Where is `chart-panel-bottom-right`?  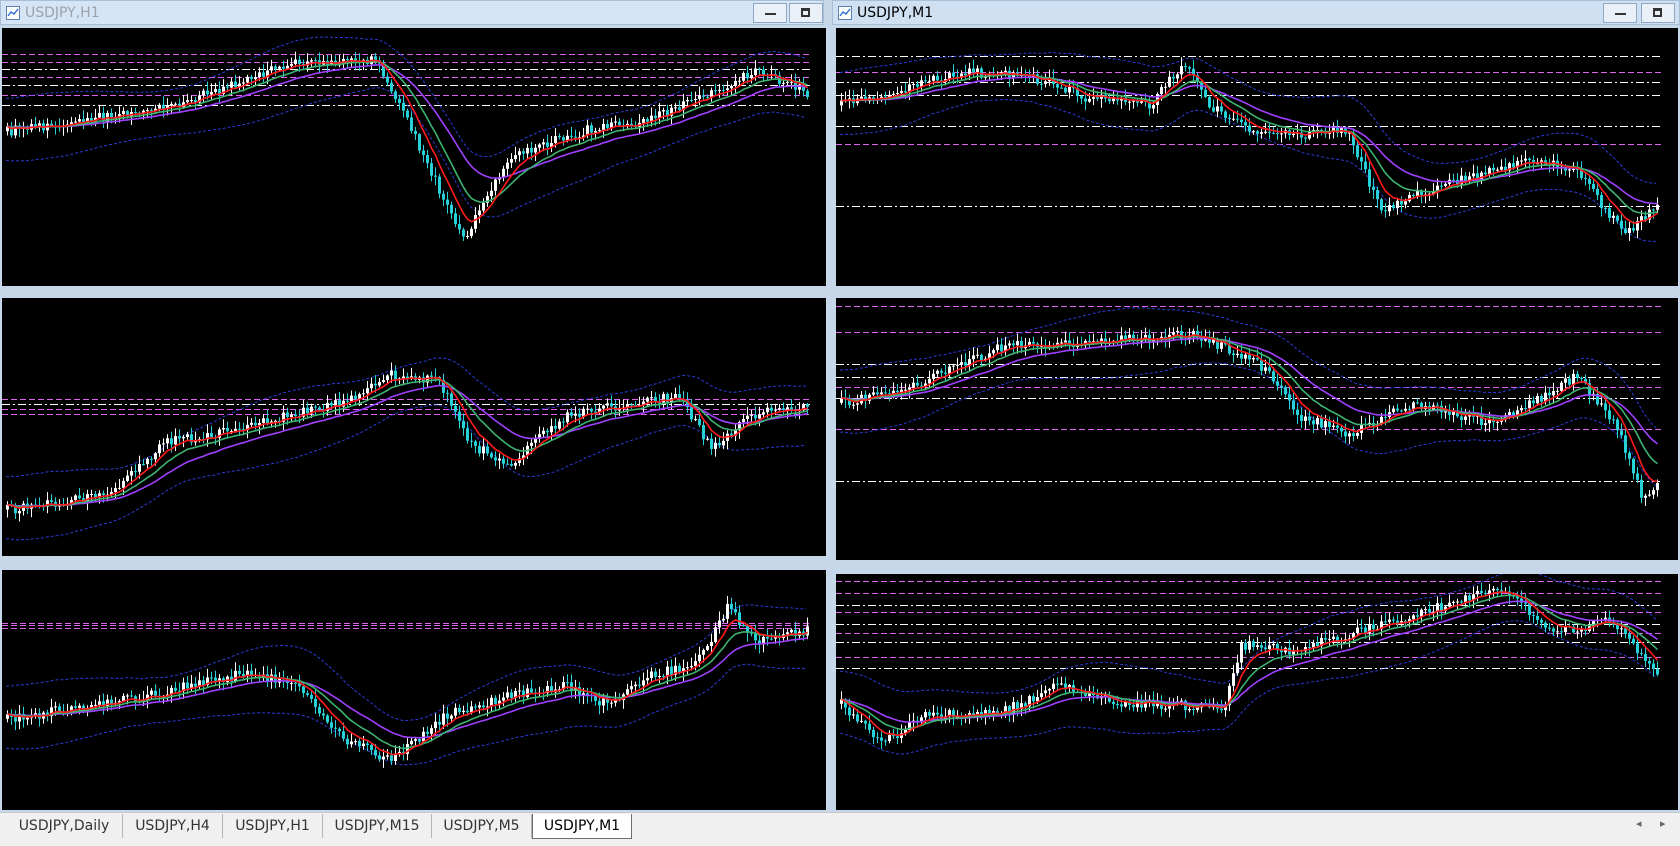
chart-panel-bottom-right is located at coordinates (1257, 692).